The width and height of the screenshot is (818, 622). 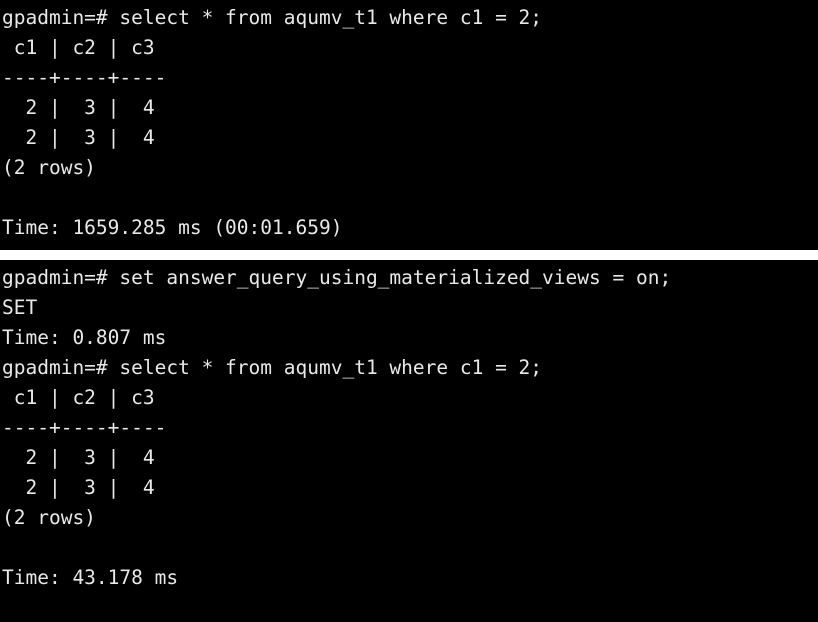 I want to click on terminal-divider, so click(x=409, y=255).